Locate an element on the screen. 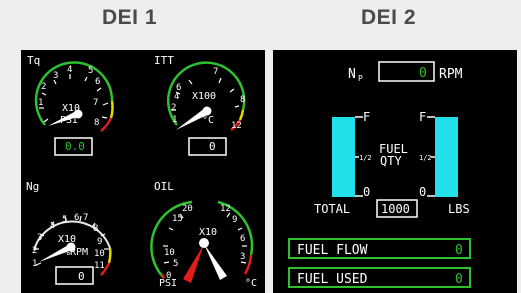 The height and width of the screenshot is (293, 521). np-indicator: N P 0 RPM is located at coordinates (405, 72).